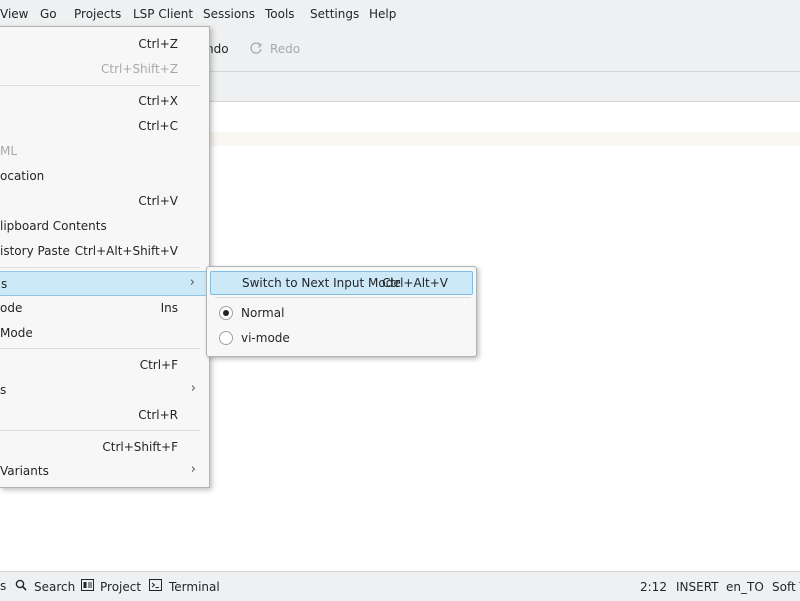  What do you see at coordinates (104, 151) in the screenshot?
I see `menu-item-copy-html: ML` at bounding box center [104, 151].